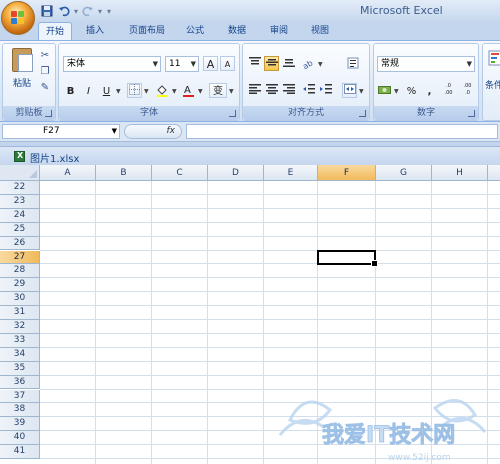  Describe the element at coordinates (20, 215) in the screenshot. I see `row-header: 24` at that location.